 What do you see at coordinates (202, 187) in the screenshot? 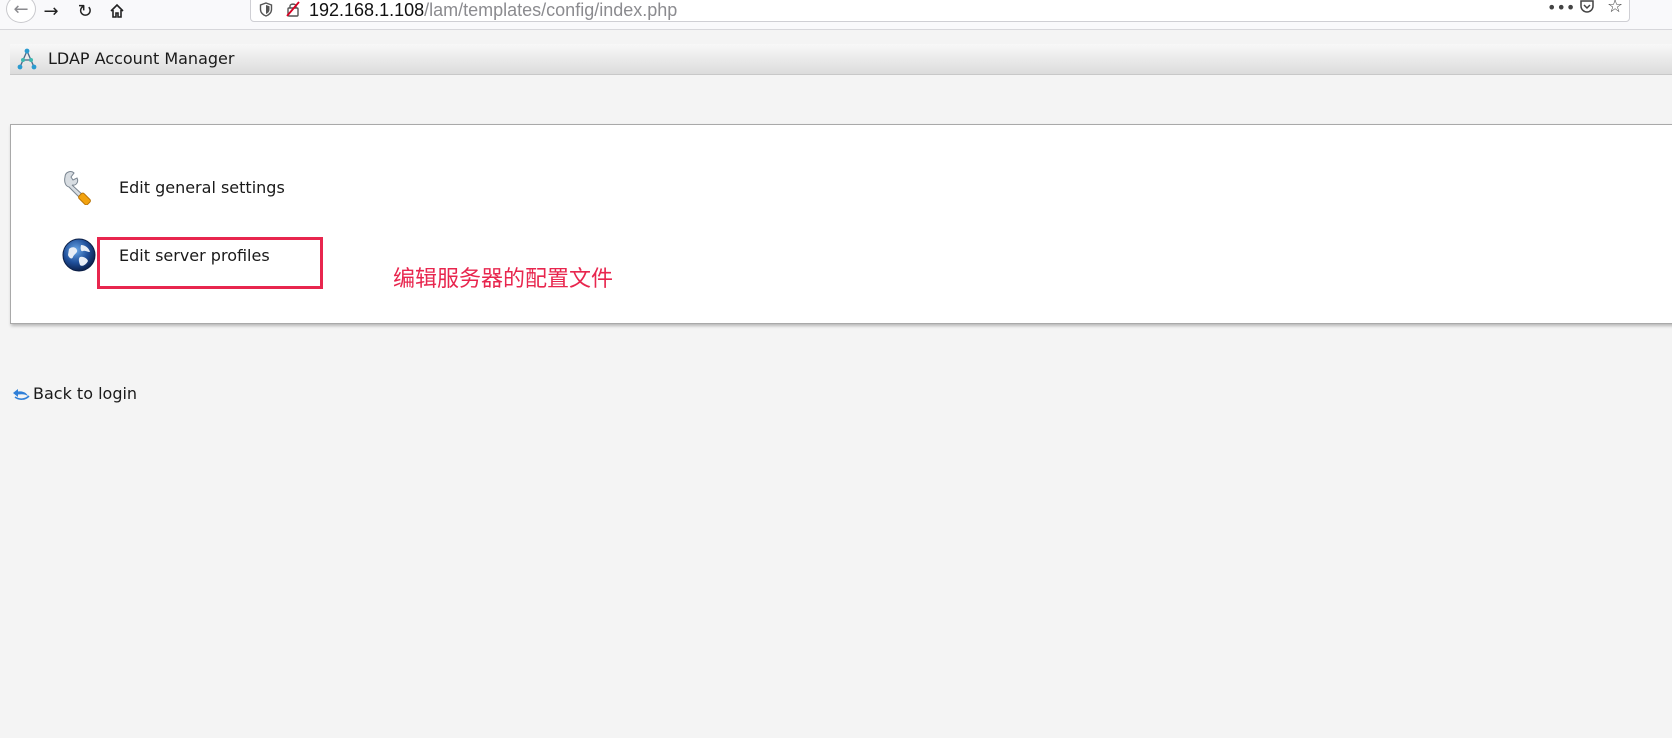
I see `edit-general-settings-label: Edit general settings` at bounding box center [202, 187].